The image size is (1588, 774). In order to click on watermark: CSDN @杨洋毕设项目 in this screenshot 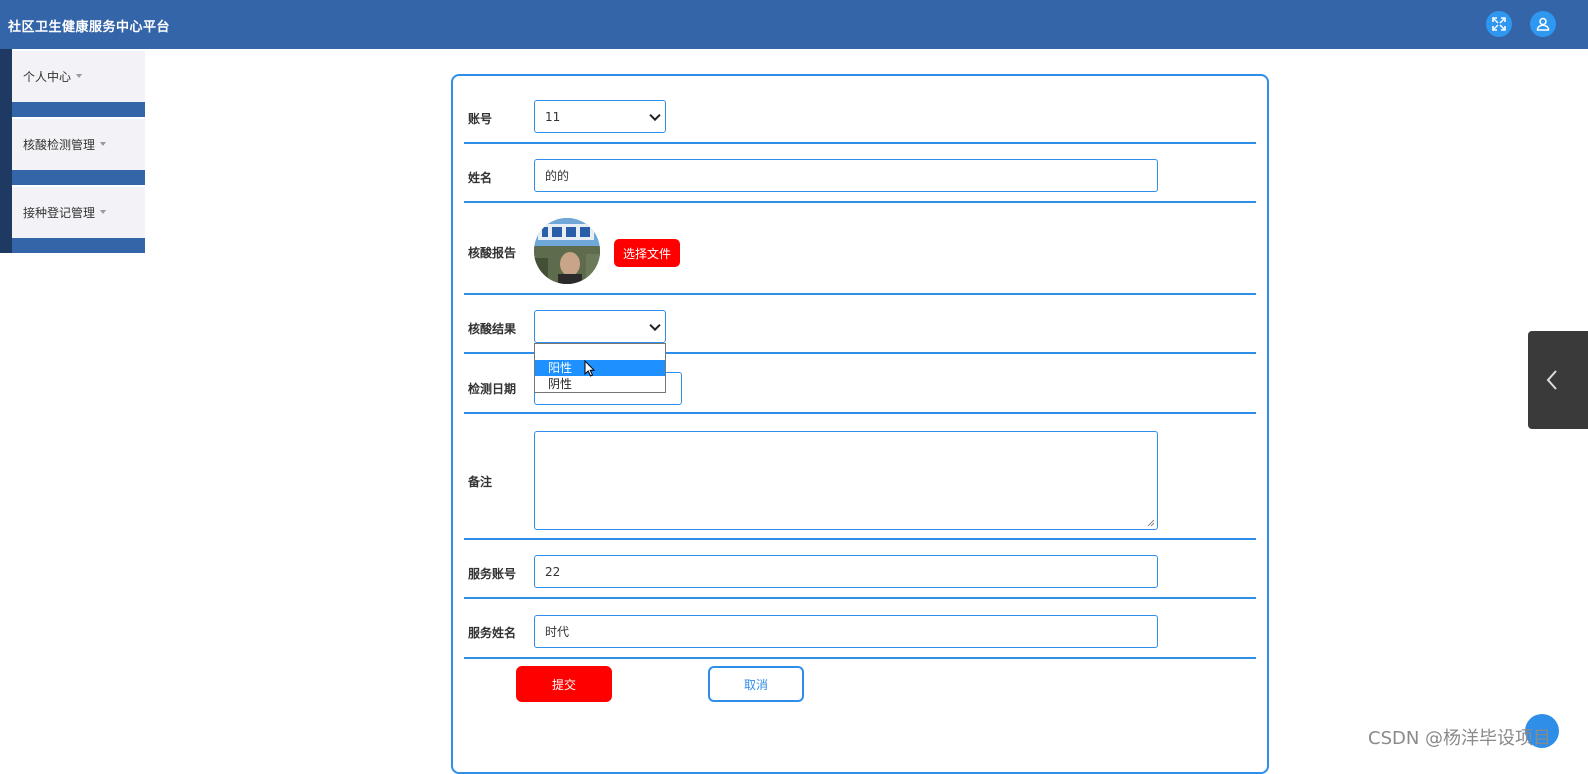, I will do `click(1460, 738)`.